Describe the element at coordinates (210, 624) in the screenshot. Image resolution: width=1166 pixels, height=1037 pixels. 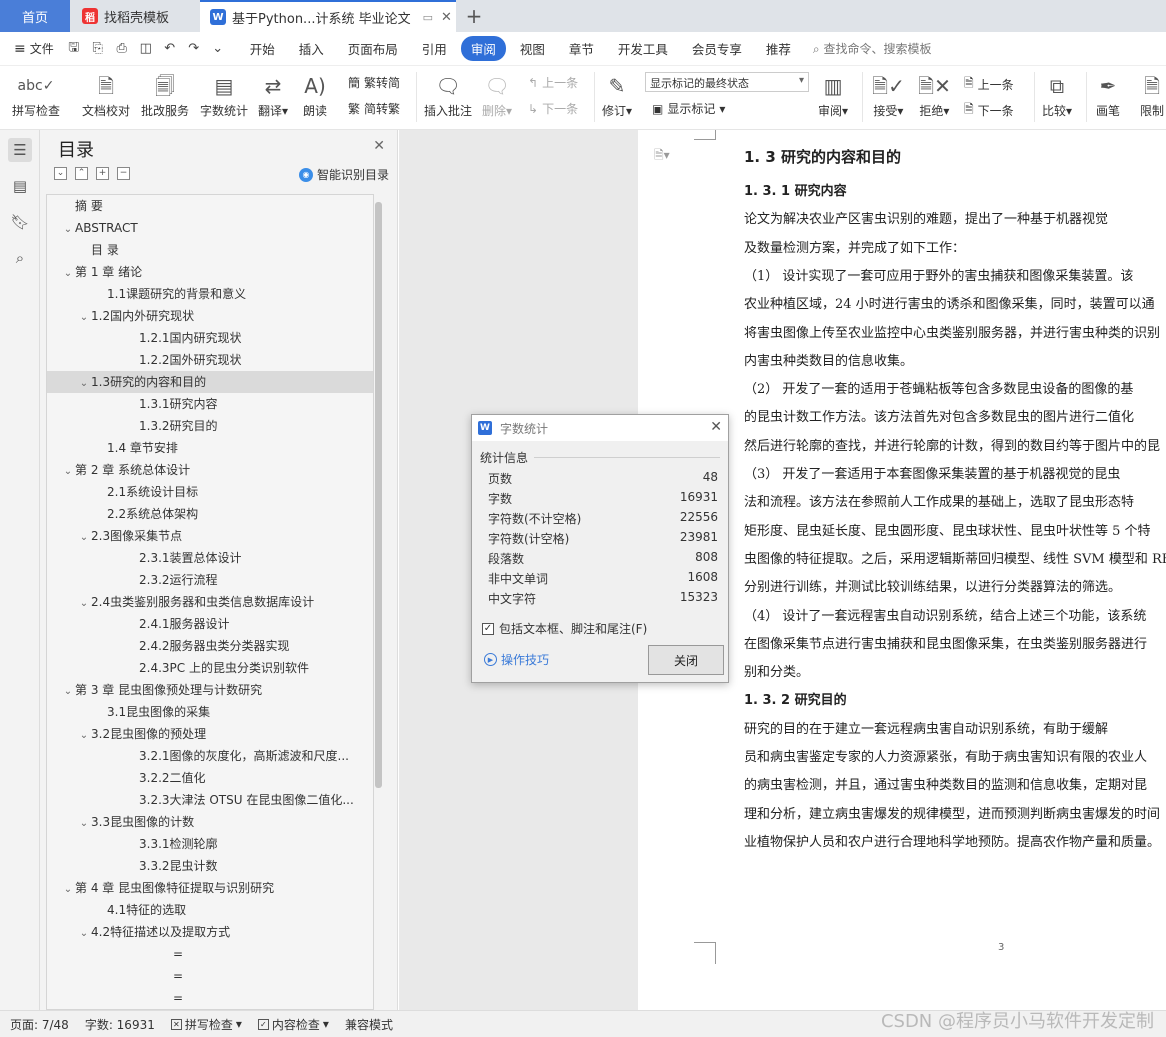
I see `toc-item: 2.4.1服务器设计` at that location.